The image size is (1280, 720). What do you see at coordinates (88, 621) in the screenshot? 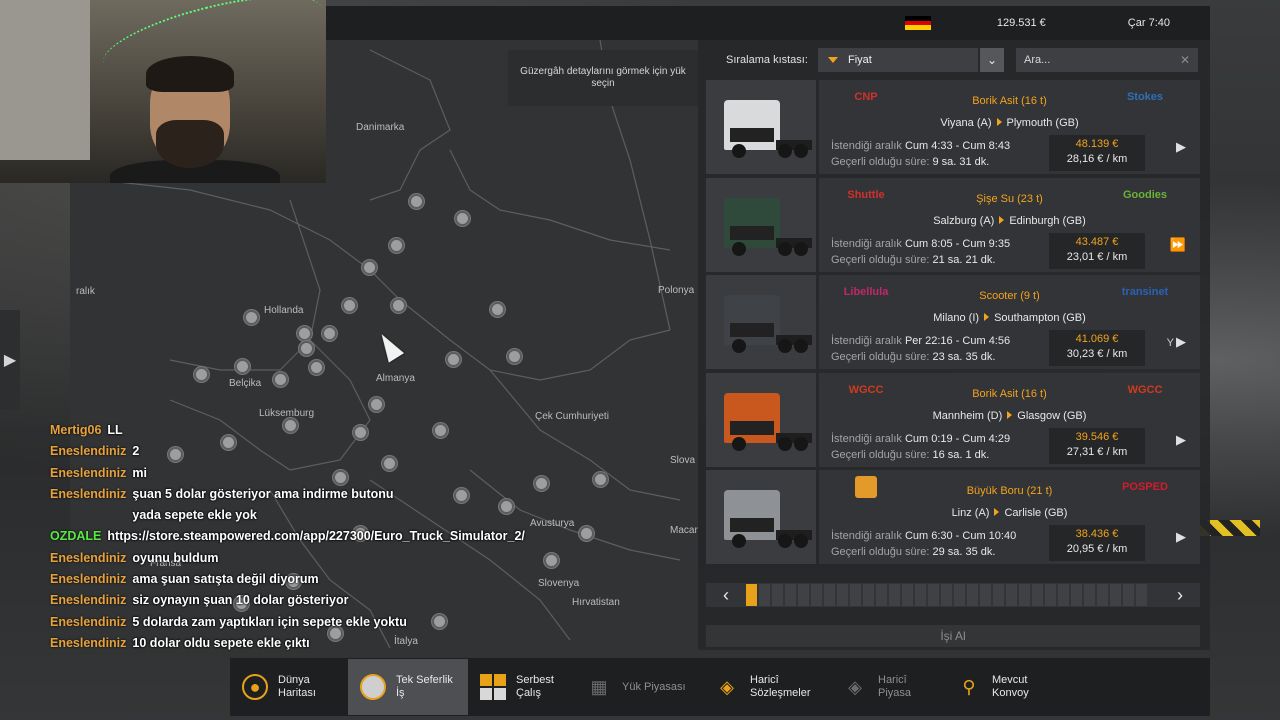
I see `chat-username: Eneslendiniz` at bounding box center [88, 621].